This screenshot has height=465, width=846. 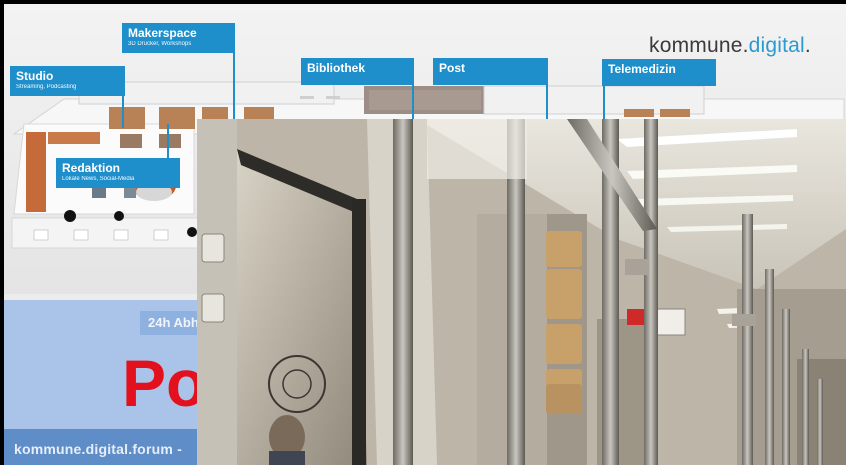 I want to click on room-subtitle: Streaming, Podcasting, so click(x=46, y=87).